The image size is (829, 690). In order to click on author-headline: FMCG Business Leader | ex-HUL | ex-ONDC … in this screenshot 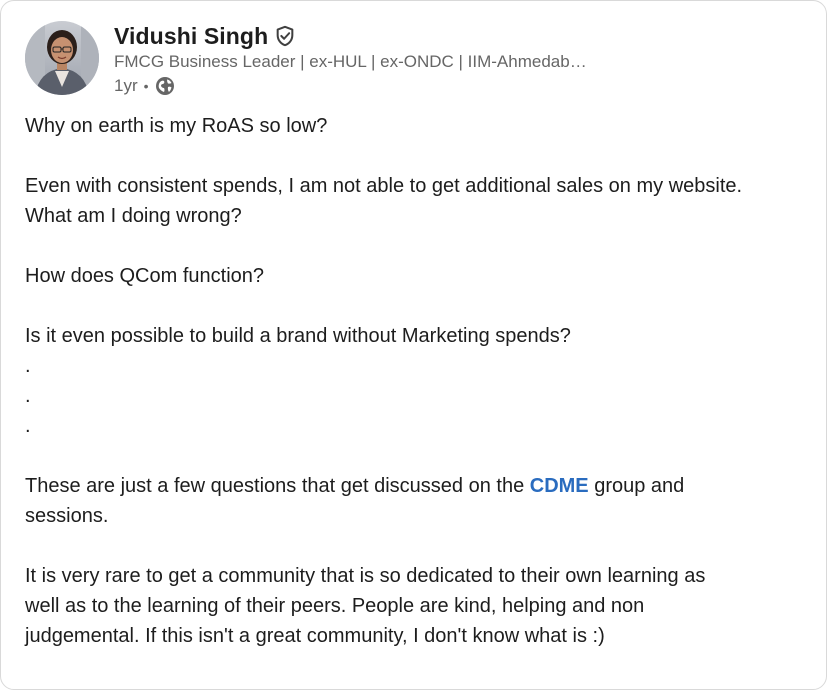, I will do `click(350, 61)`.